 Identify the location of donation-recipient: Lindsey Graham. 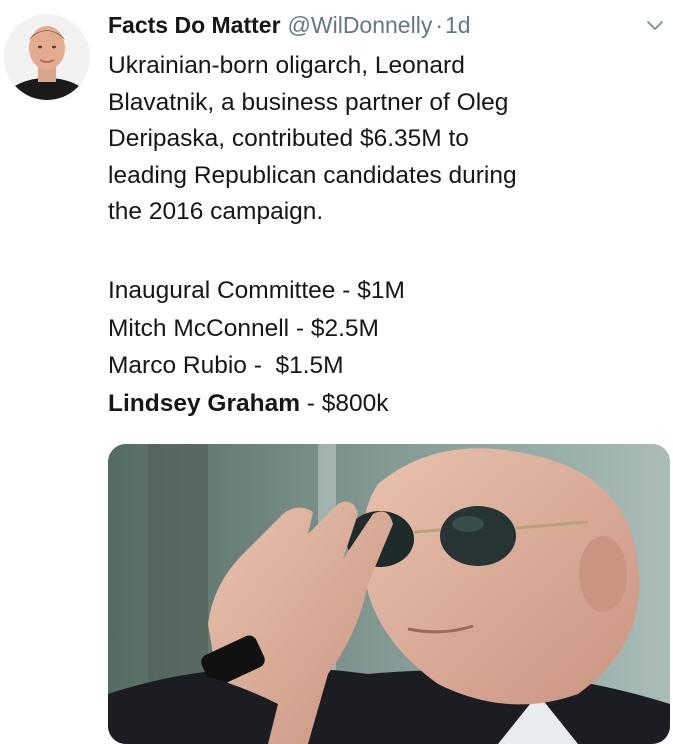
(204, 403).